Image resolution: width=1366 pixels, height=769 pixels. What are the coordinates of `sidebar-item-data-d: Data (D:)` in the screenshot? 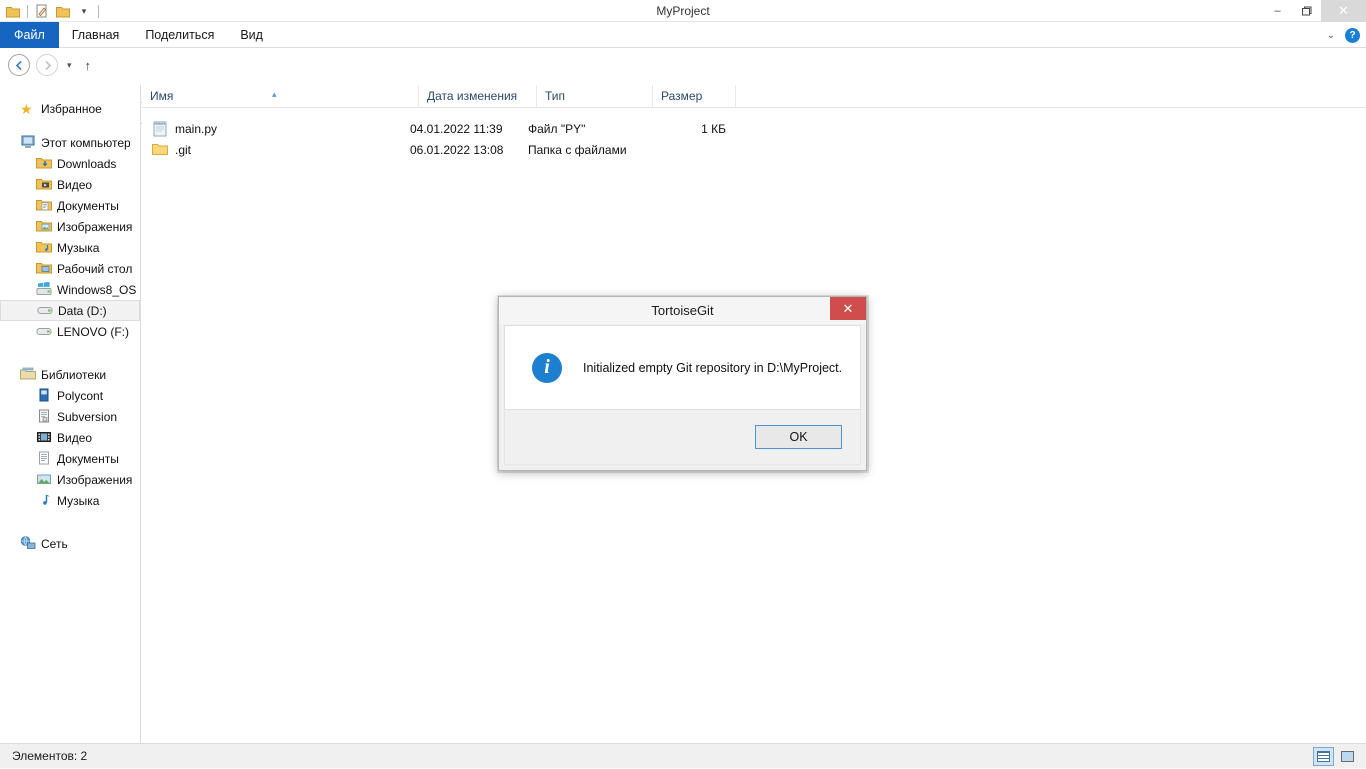 It's located at (70, 310).